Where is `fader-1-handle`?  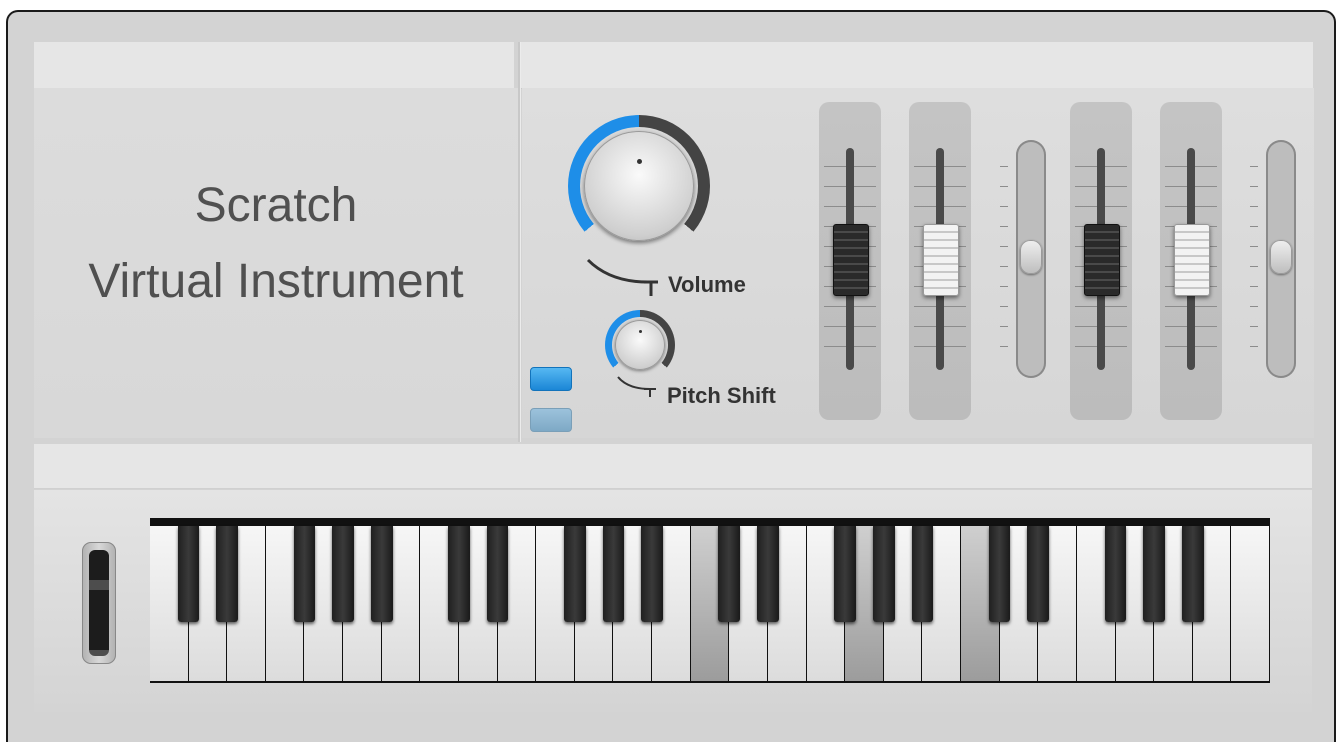
fader-1-handle is located at coordinates (851, 260).